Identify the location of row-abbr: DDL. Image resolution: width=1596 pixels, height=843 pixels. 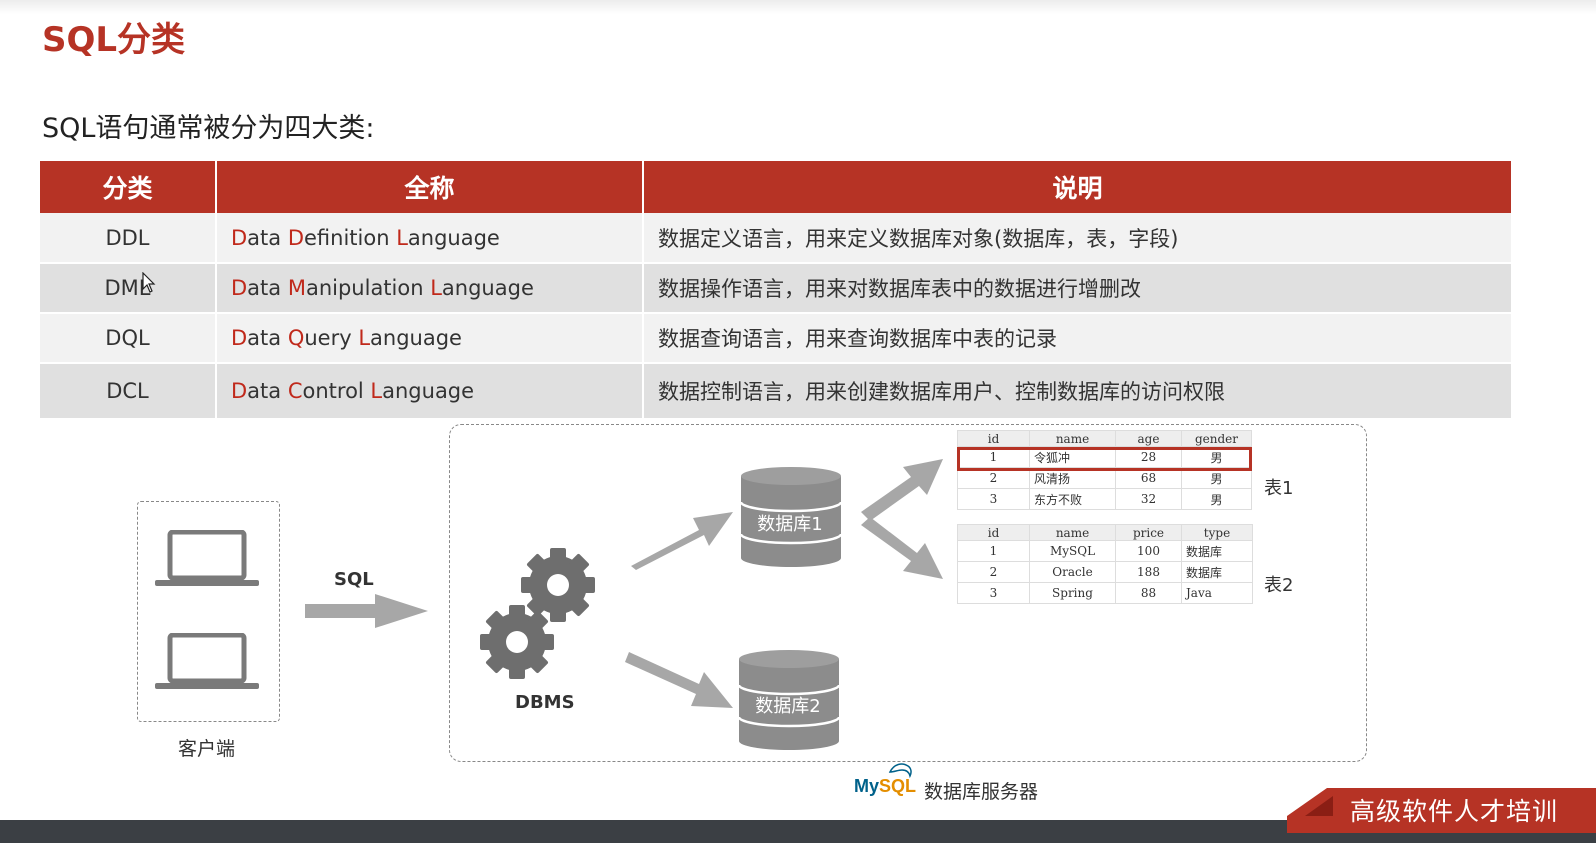
(128, 238).